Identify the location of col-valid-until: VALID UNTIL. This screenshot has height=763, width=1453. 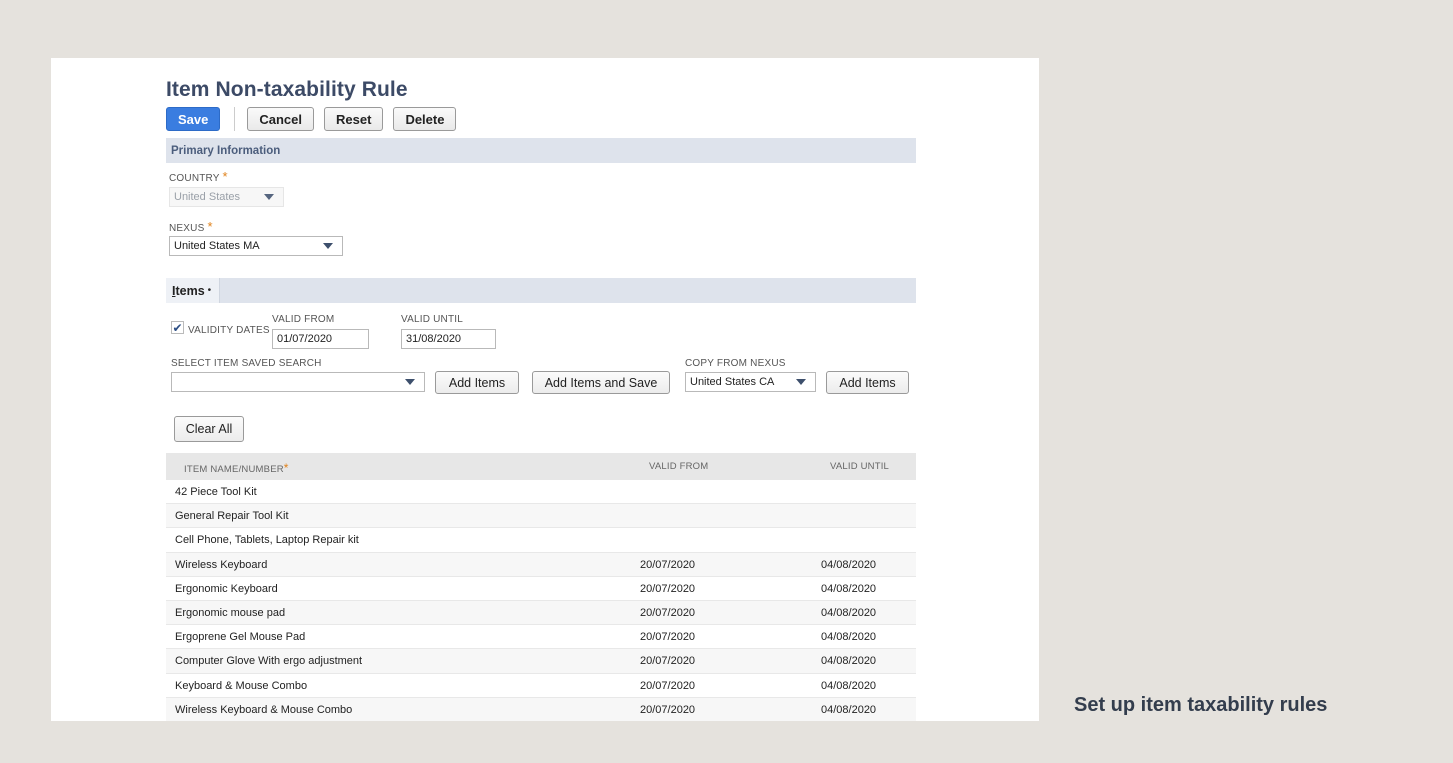
(860, 466).